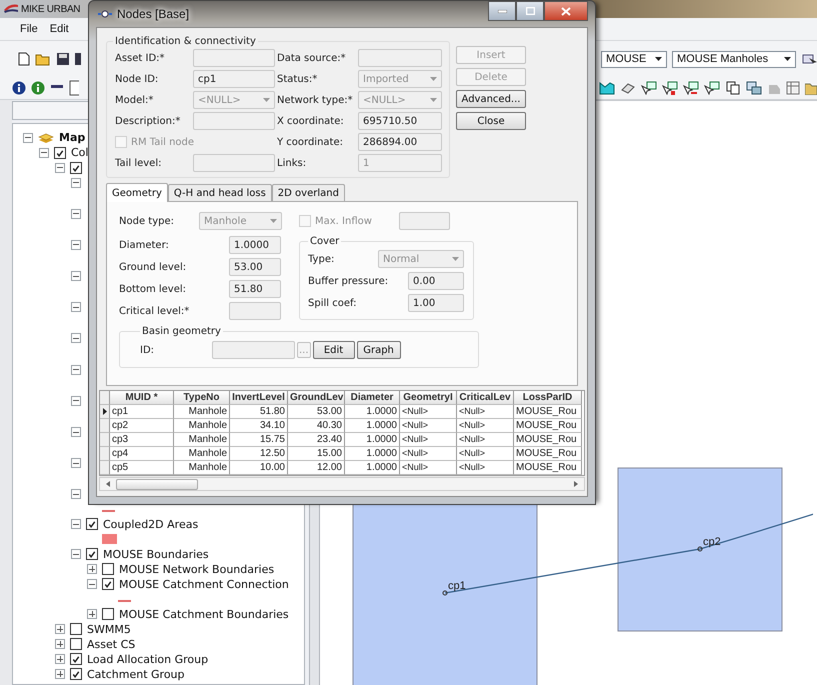 The image size is (817, 685). What do you see at coordinates (809, 59) in the screenshot?
I see `layer-tool-icon` at bounding box center [809, 59].